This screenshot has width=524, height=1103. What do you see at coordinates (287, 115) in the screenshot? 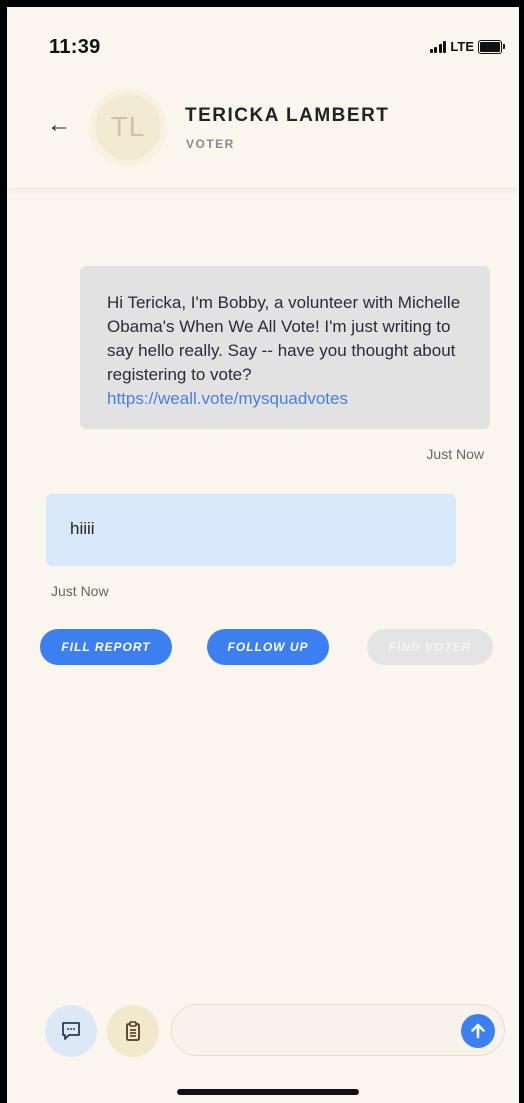
I see `contact-name: TERICKA LAMBERT` at bounding box center [287, 115].